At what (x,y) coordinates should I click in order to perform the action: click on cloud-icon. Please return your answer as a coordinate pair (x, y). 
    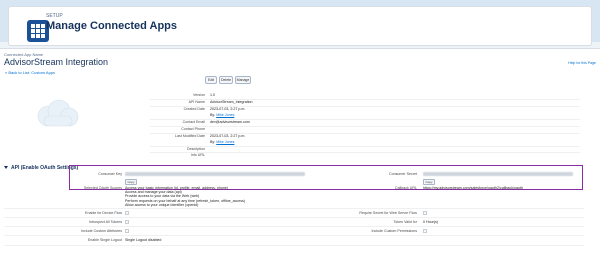
    Looking at the image, I should click on (58, 113).